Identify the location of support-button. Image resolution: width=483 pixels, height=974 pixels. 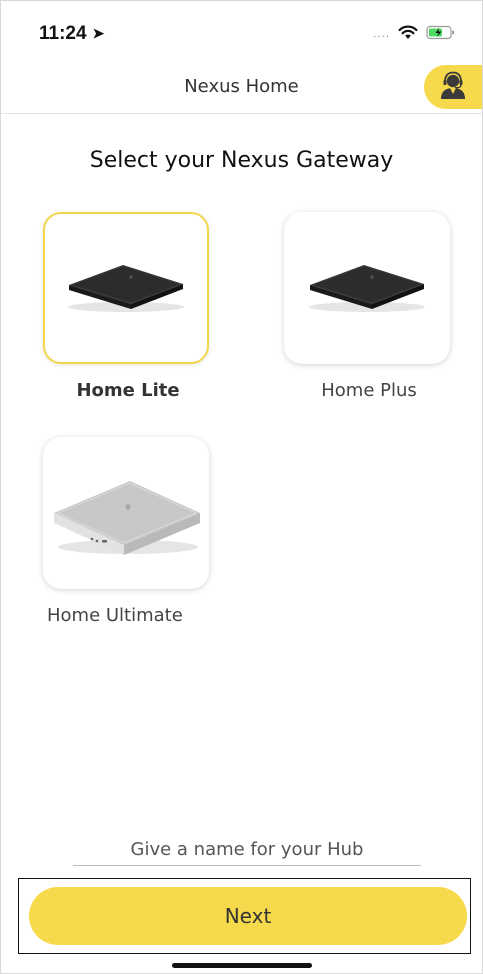
(453, 87).